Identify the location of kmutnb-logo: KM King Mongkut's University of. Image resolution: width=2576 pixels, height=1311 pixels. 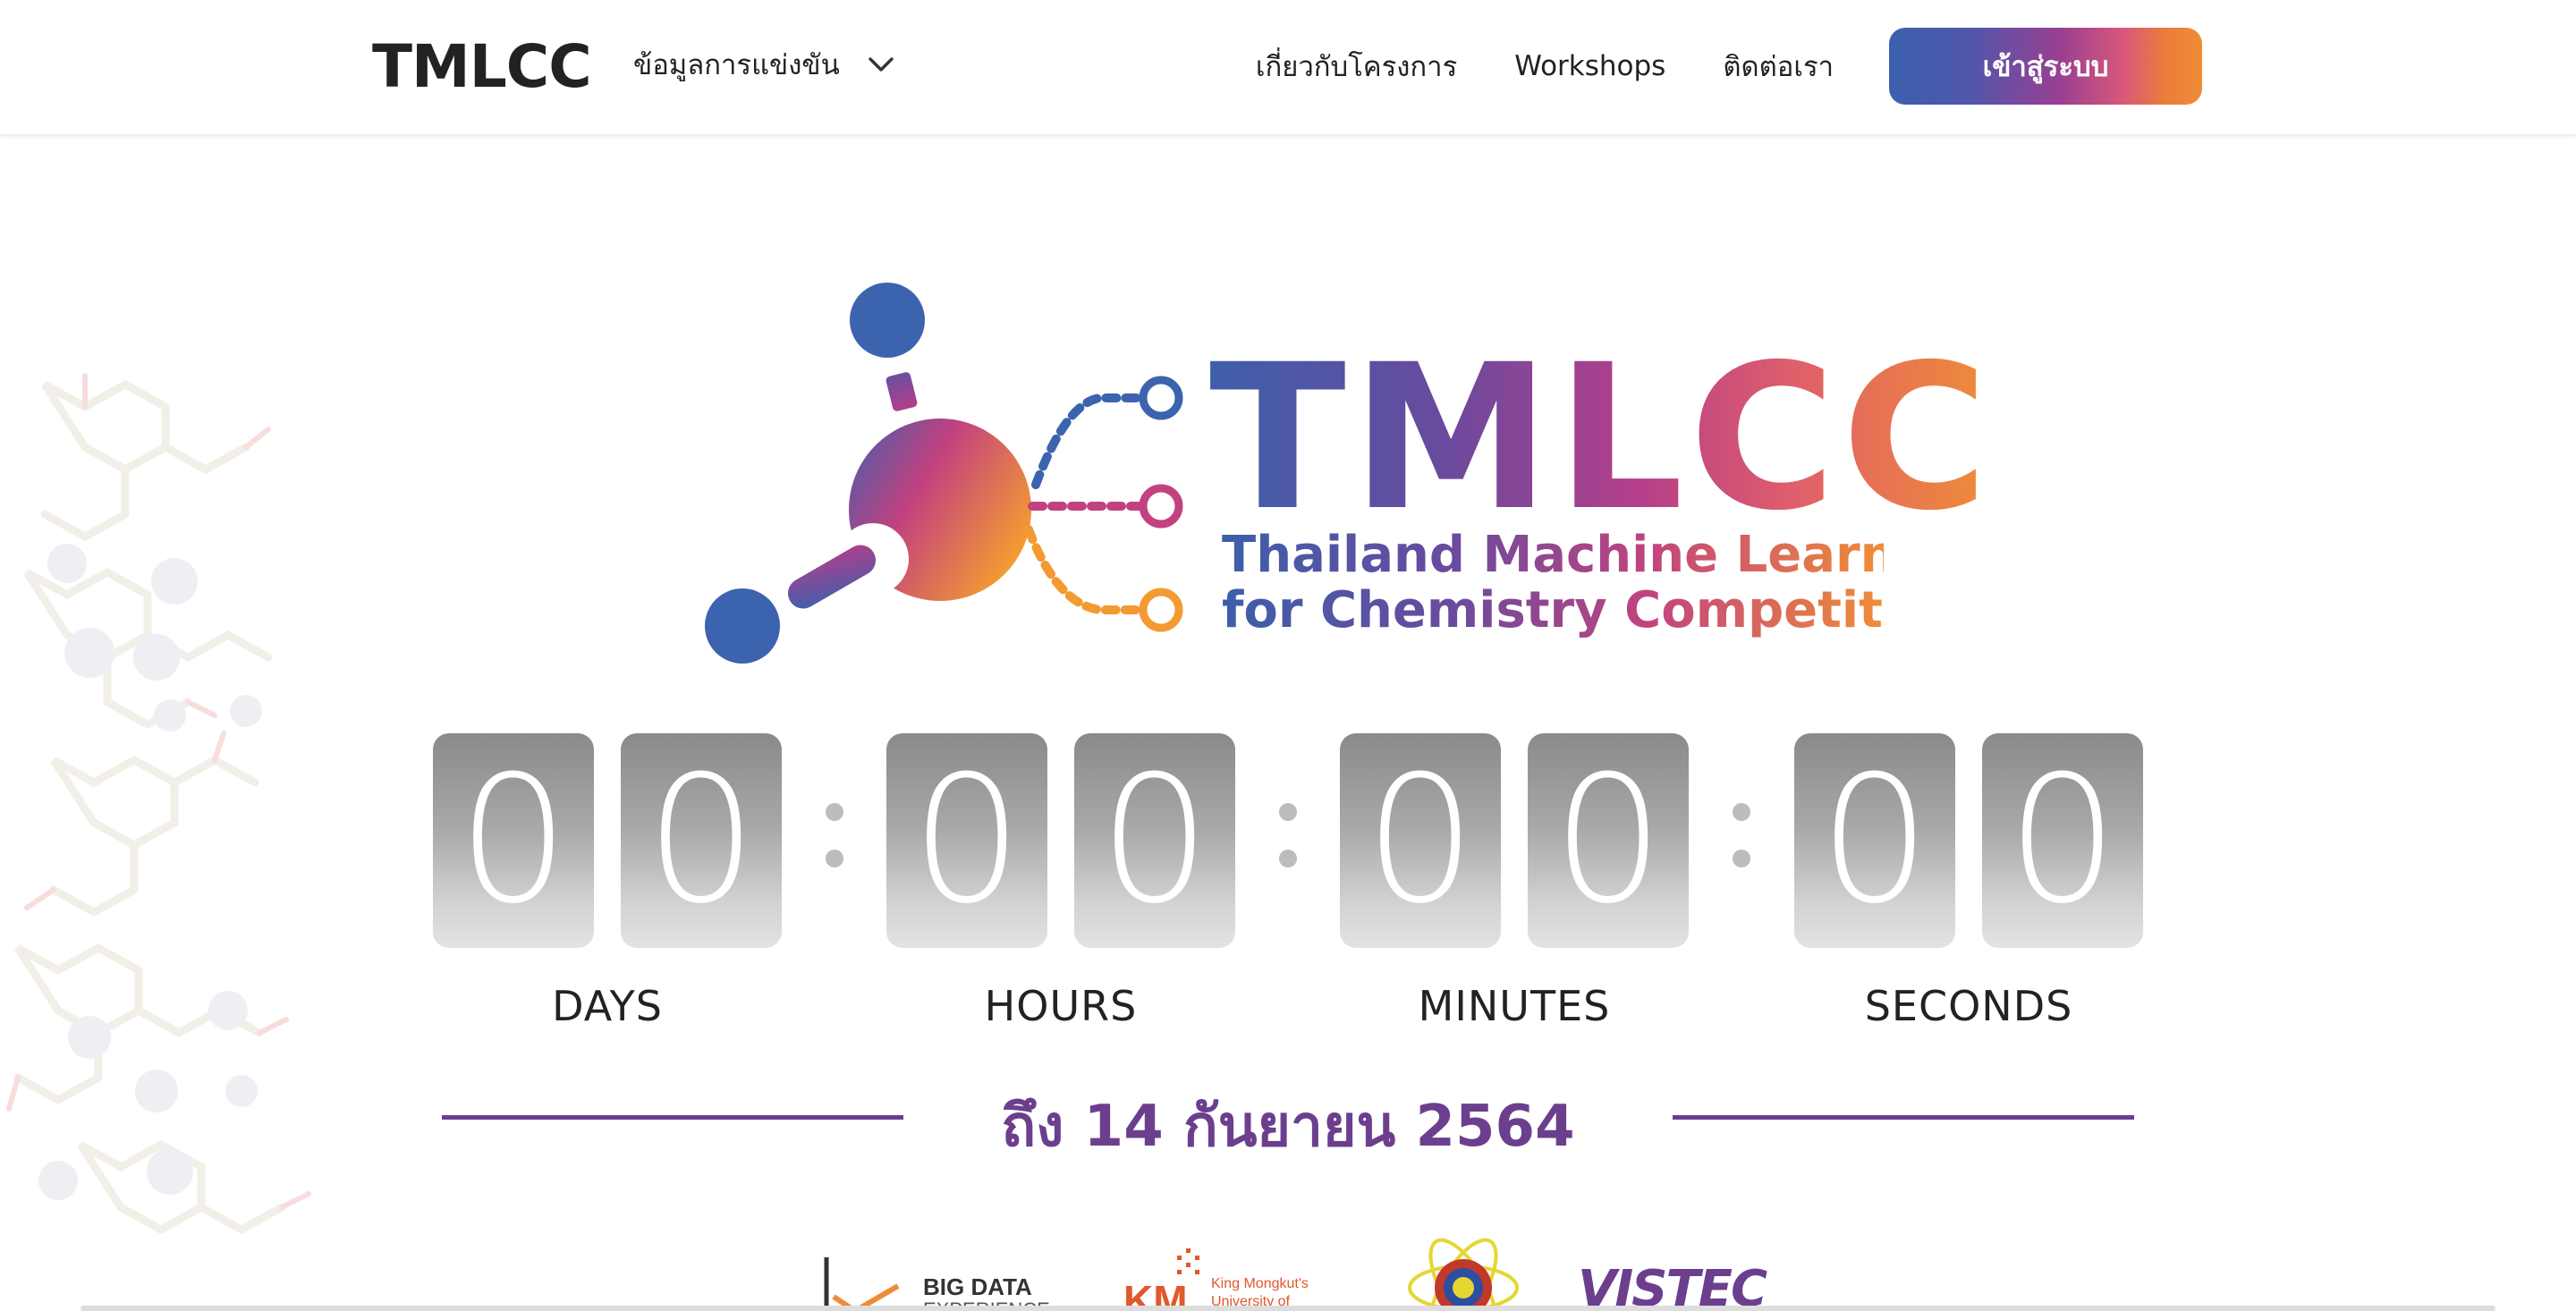
(1216, 1279).